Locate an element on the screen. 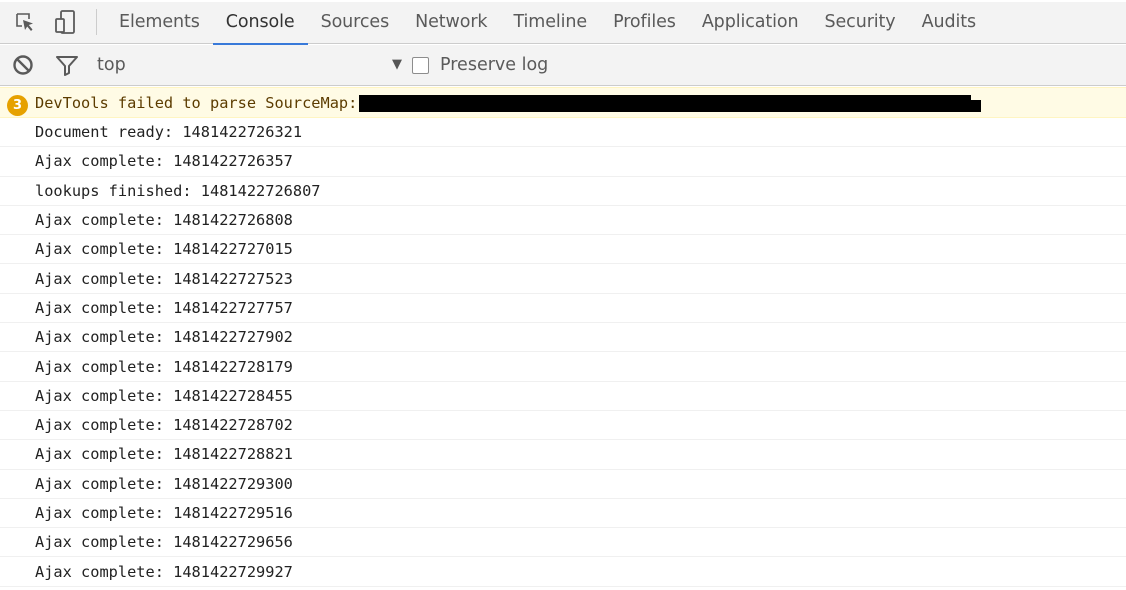  console-message: Ajax complete: 1481422727757 is located at coordinates (563, 309).